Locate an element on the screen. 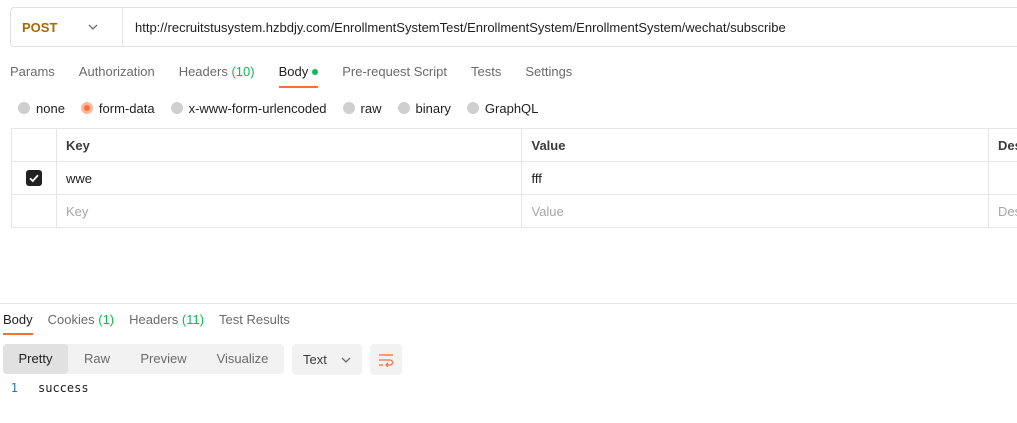 This screenshot has height=423, width=1017. method-selector: POST is located at coordinates (67, 27).